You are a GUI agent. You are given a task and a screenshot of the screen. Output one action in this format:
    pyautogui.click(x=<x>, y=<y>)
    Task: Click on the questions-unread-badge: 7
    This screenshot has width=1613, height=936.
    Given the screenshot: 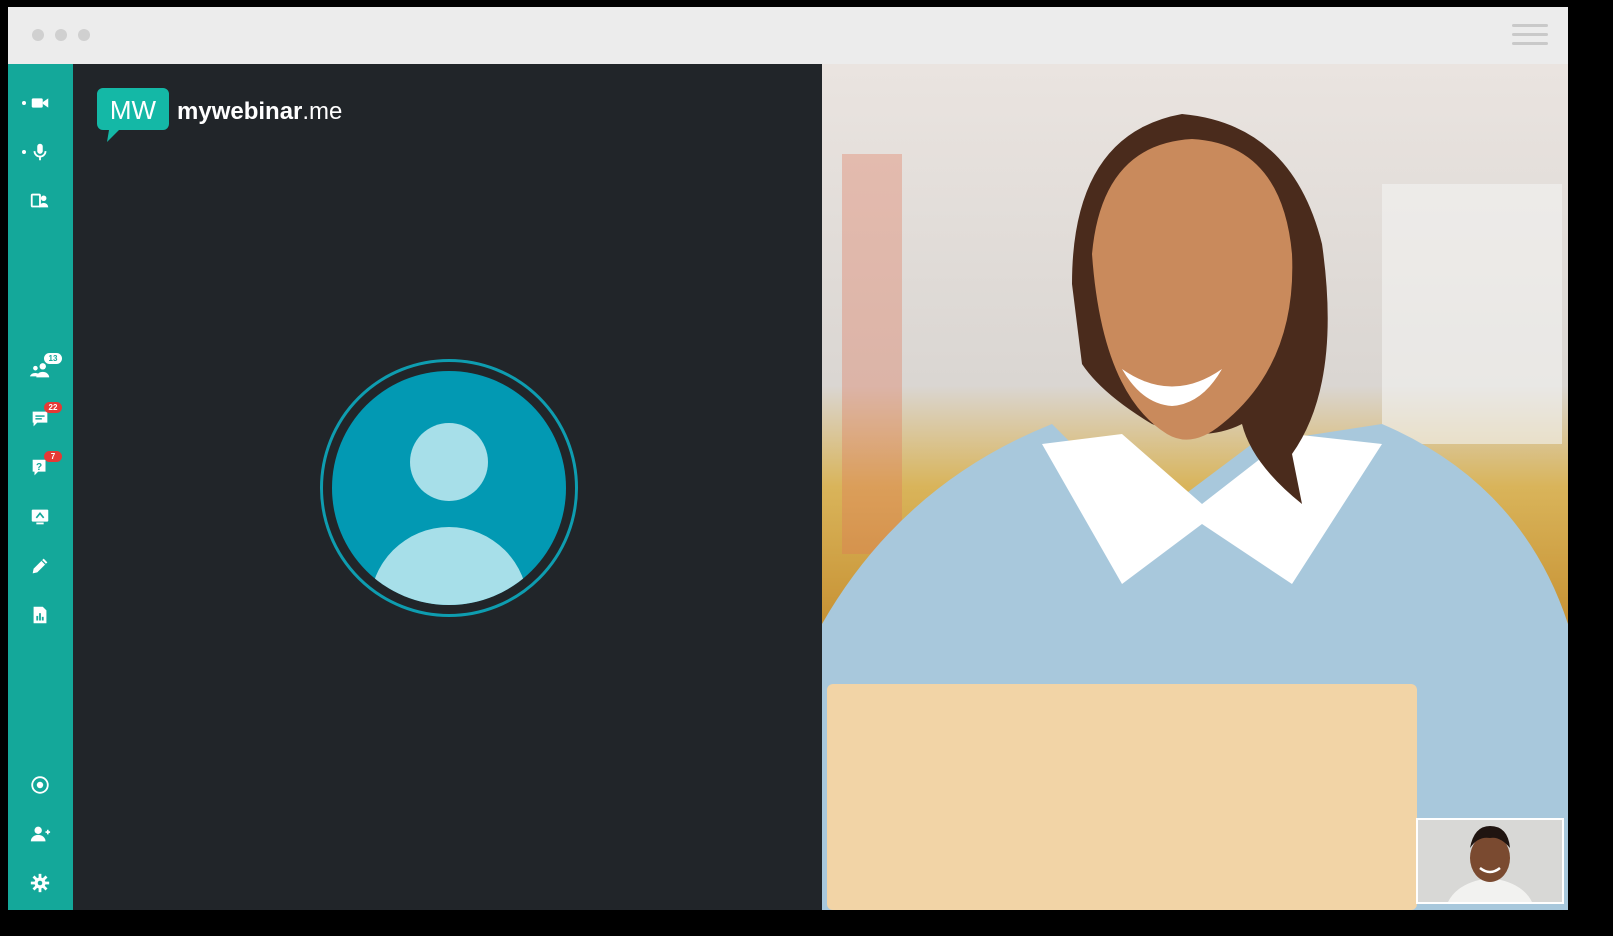 What is the action you would take?
    pyautogui.click(x=53, y=456)
    